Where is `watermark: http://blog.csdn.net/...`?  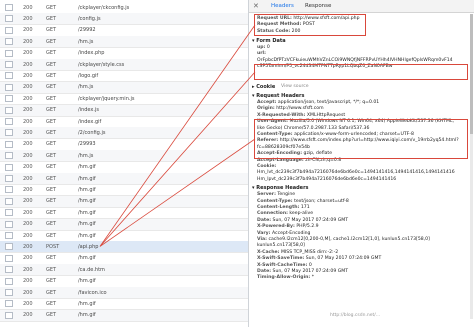 watermark: http://blog.csdn.net/... is located at coordinates (355, 315).